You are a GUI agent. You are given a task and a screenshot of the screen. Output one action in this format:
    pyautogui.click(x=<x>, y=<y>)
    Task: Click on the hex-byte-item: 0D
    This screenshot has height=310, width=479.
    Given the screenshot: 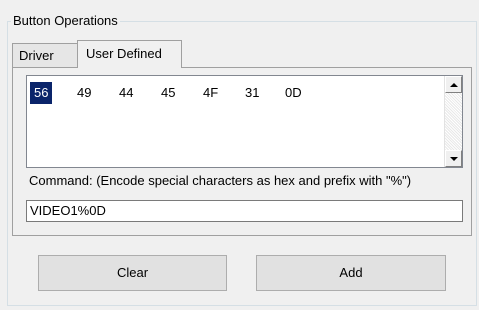 What is the action you would take?
    pyautogui.click(x=293, y=93)
    